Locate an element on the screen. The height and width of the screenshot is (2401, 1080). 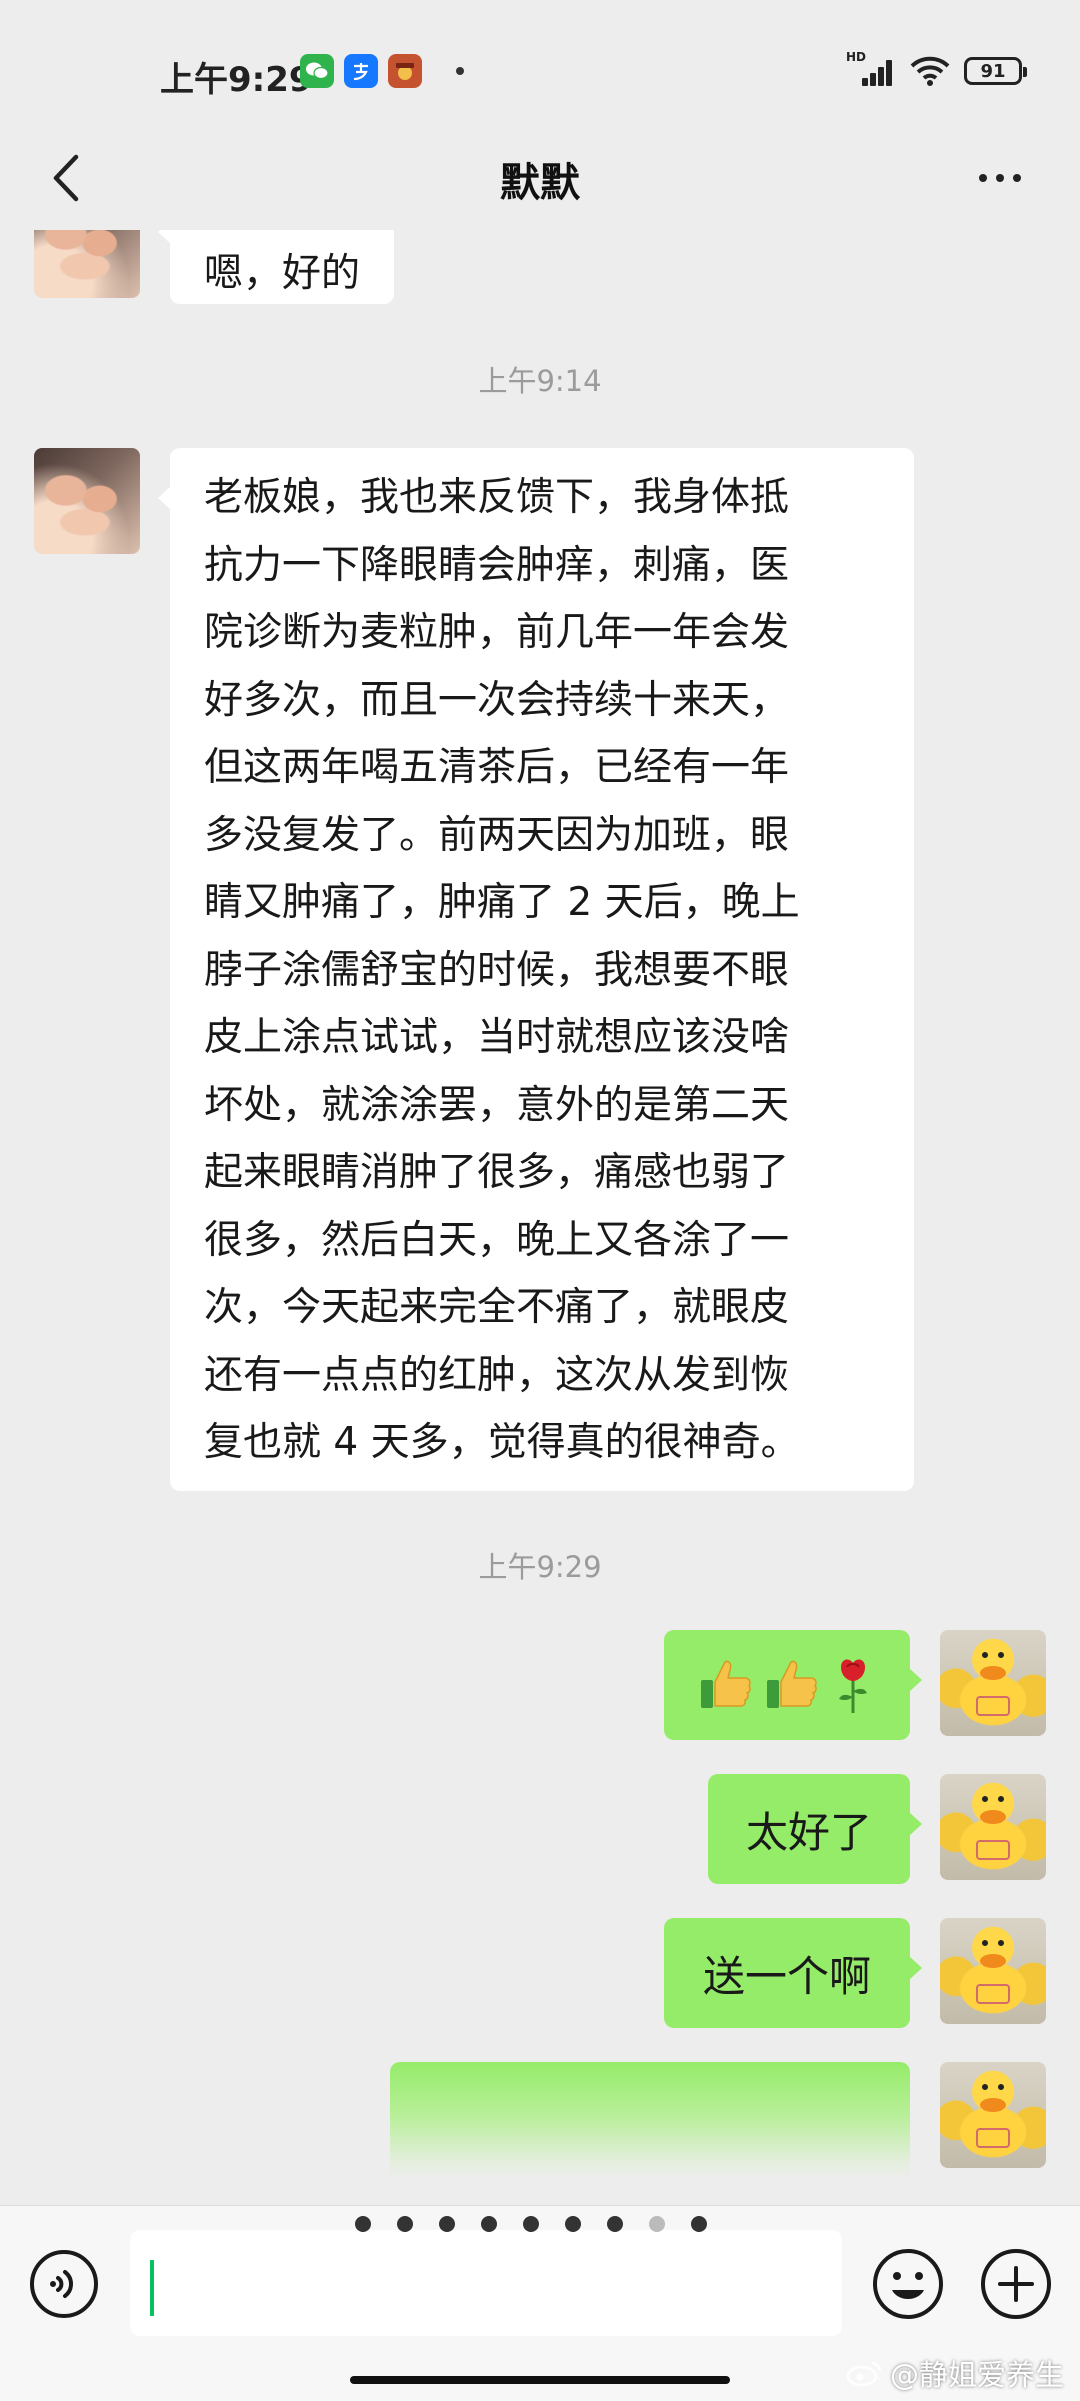
voice-input-button is located at coordinates (64, 2284).